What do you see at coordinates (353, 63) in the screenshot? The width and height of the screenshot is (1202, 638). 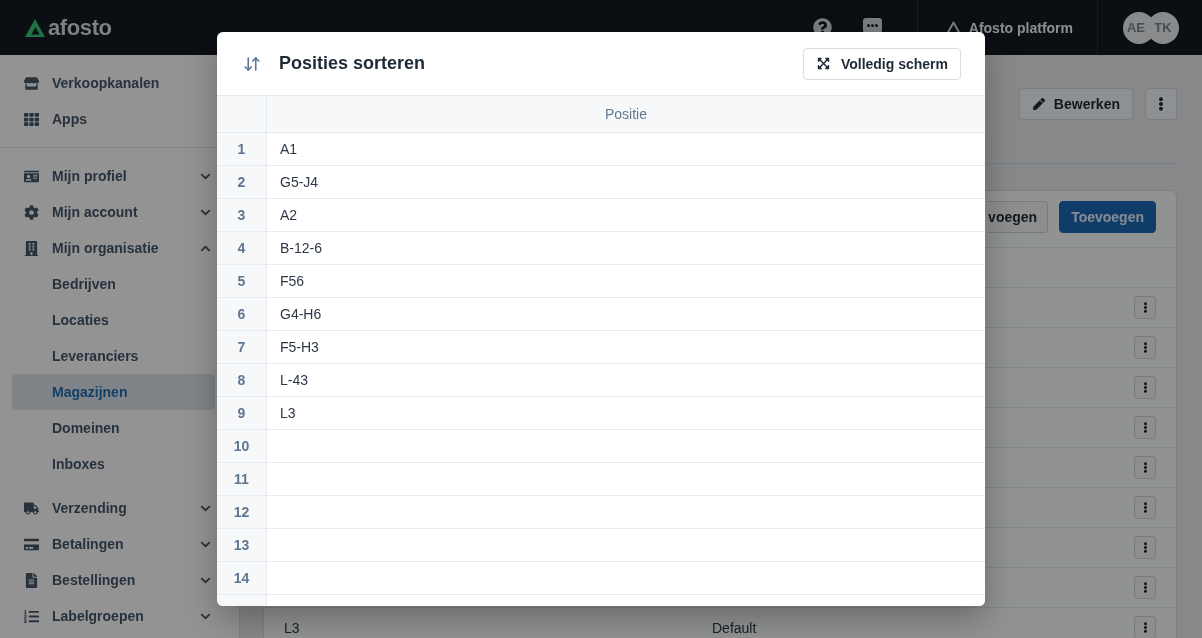 I see `dialog-title: Posities sorteren` at bounding box center [353, 63].